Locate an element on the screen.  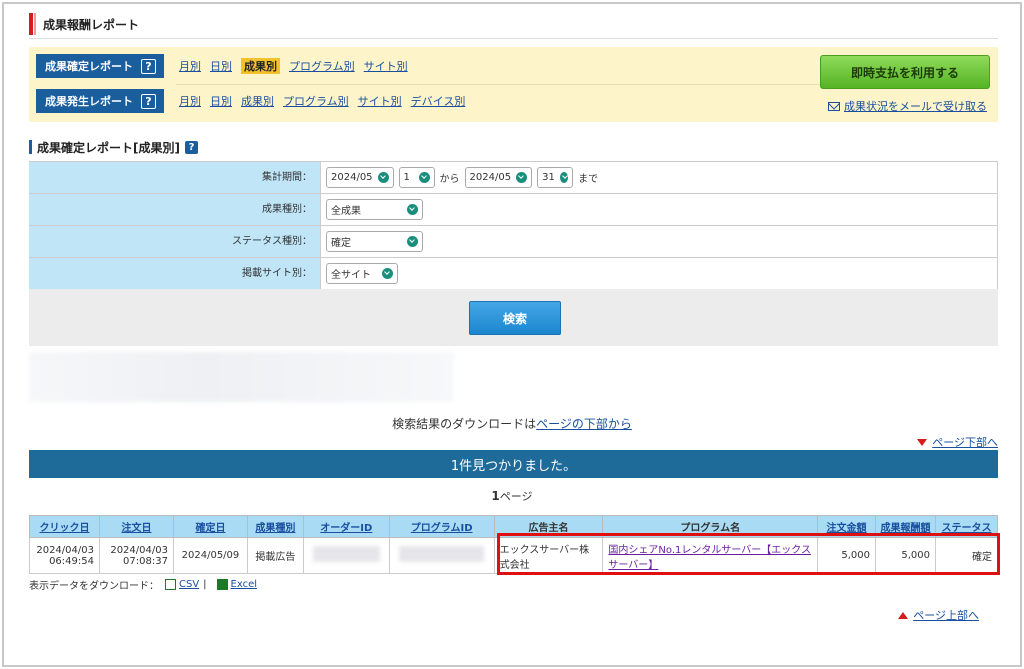
header-status: ステータス is located at coordinates (966, 526).